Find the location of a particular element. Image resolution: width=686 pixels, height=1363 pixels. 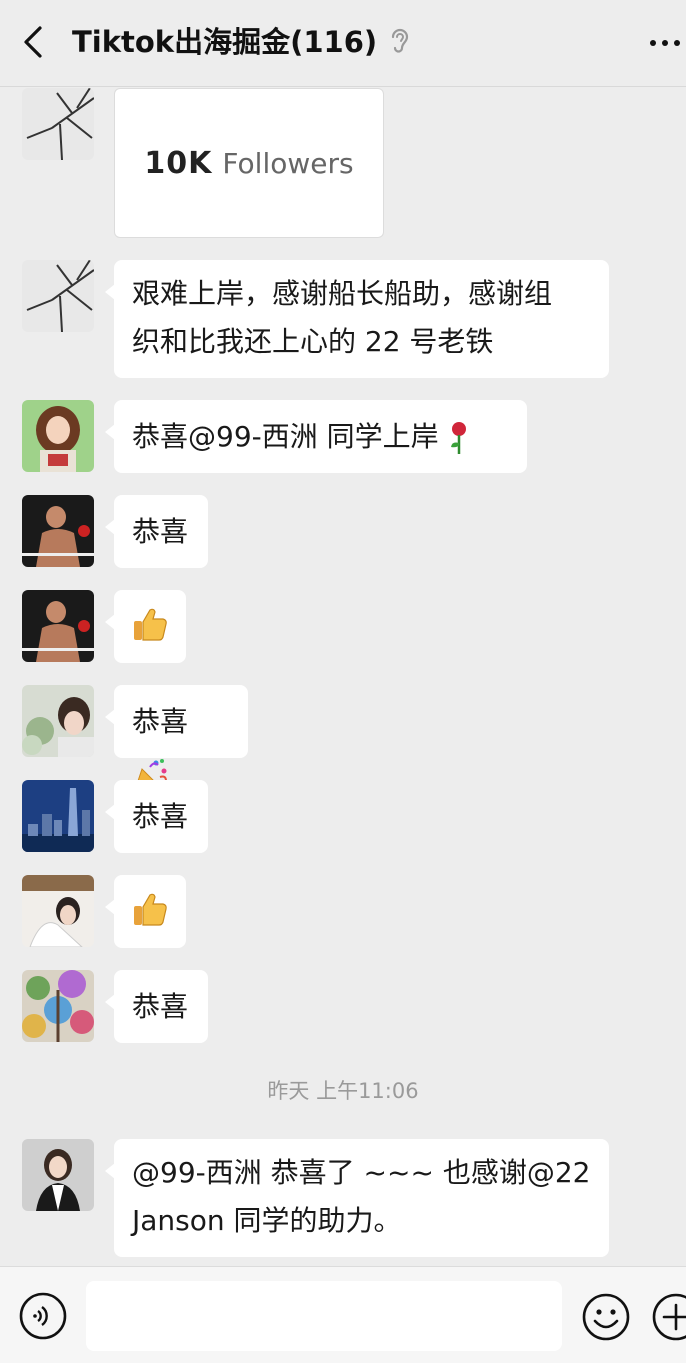

image-message: 10K Followers is located at coordinates (249, 163).